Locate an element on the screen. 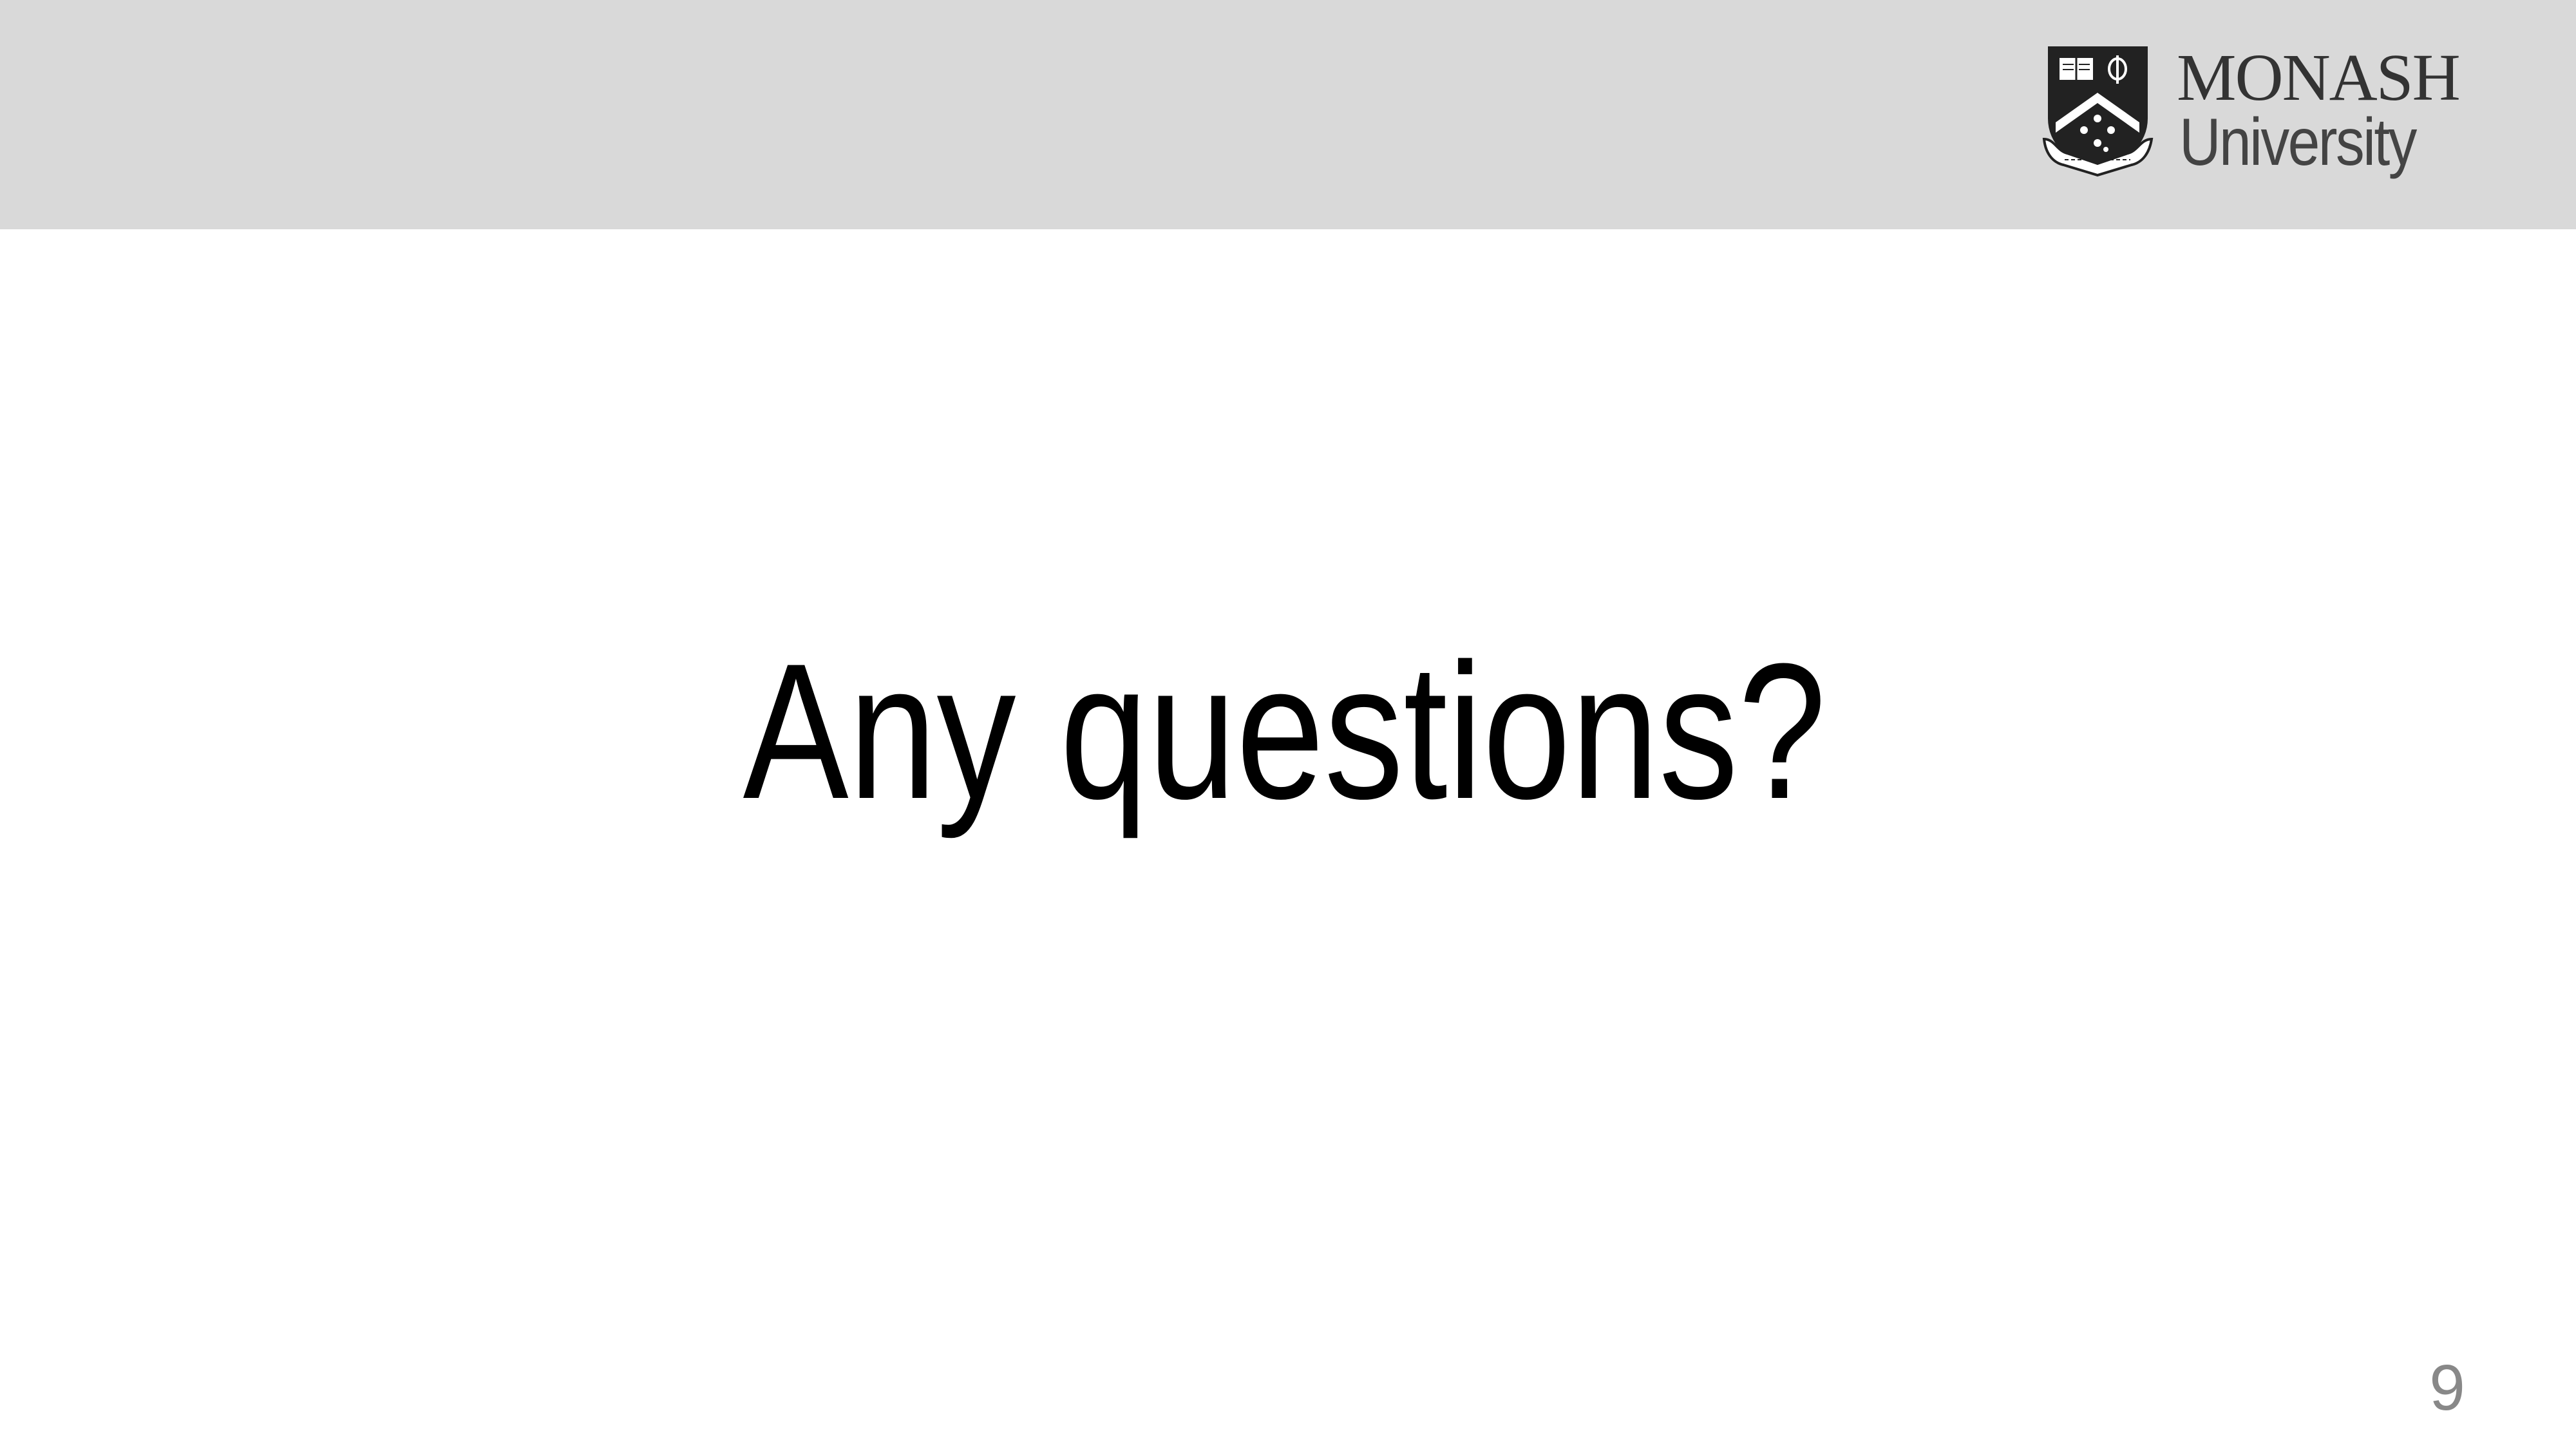  monash-university-logo: MONASH University is located at coordinates (2264, 111).